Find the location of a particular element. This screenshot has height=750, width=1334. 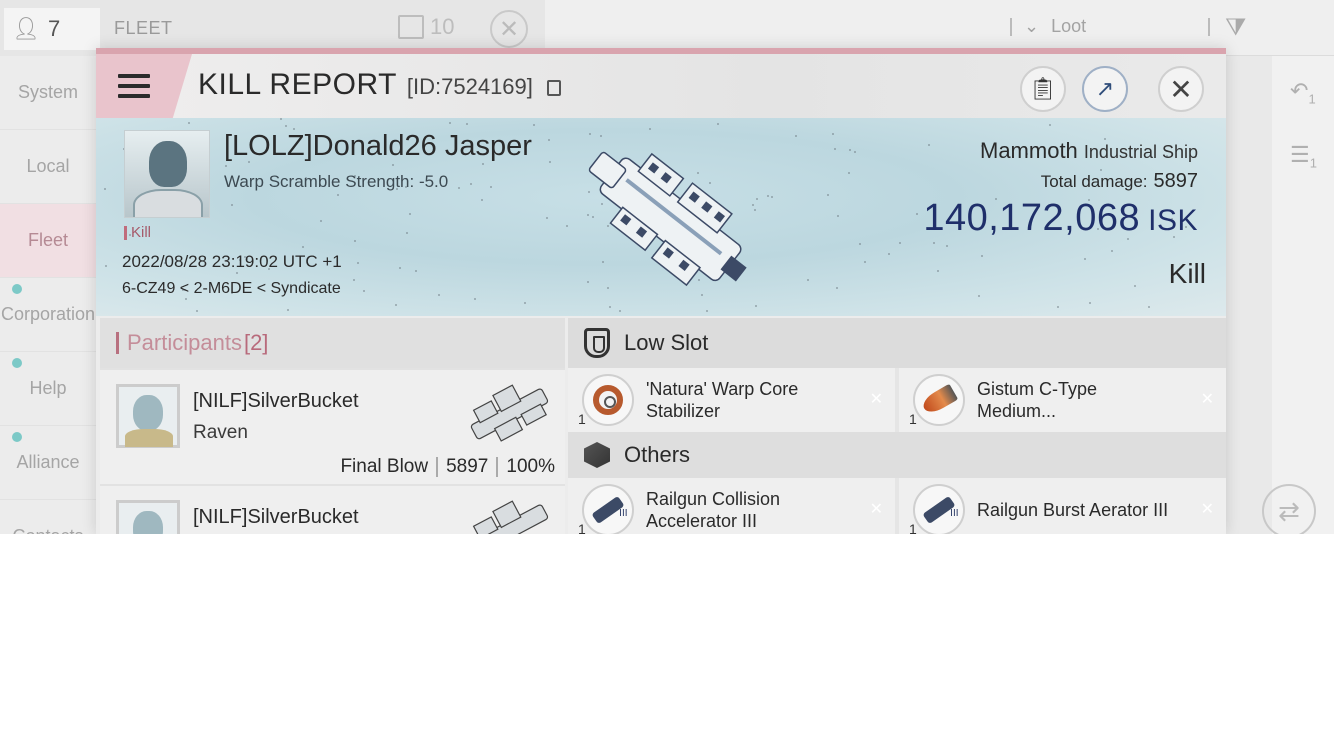

page-title: KILL REPORT is located at coordinates (297, 84).